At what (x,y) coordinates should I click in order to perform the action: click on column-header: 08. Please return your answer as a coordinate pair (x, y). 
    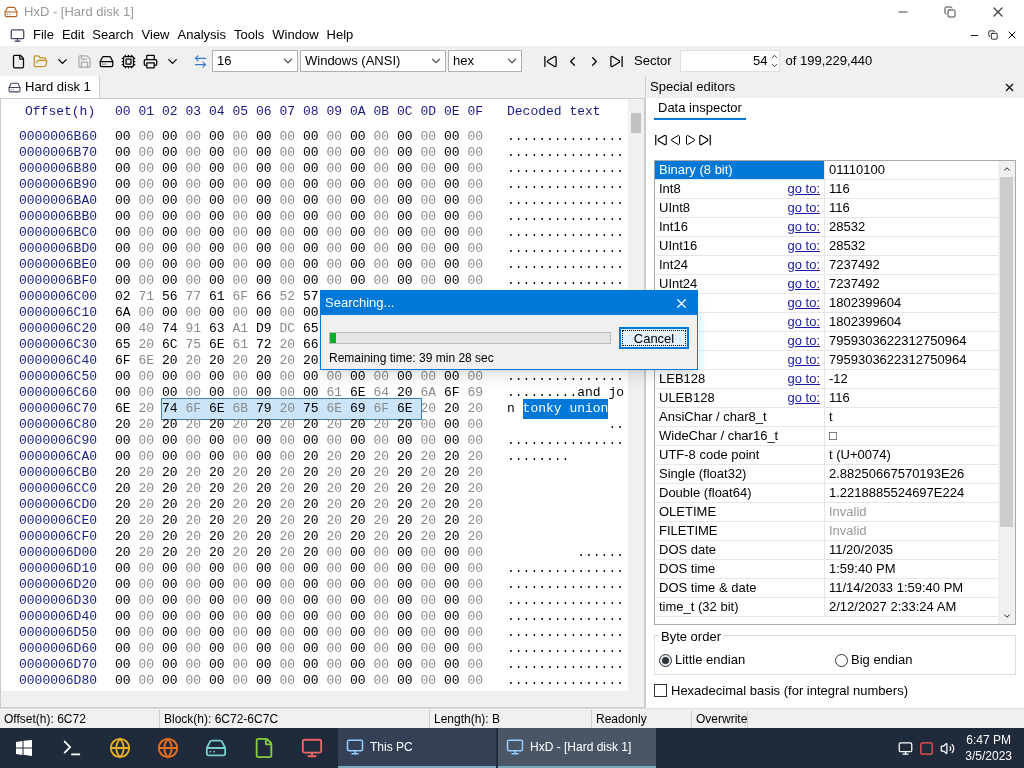
    Looking at the image, I should click on (311, 112).